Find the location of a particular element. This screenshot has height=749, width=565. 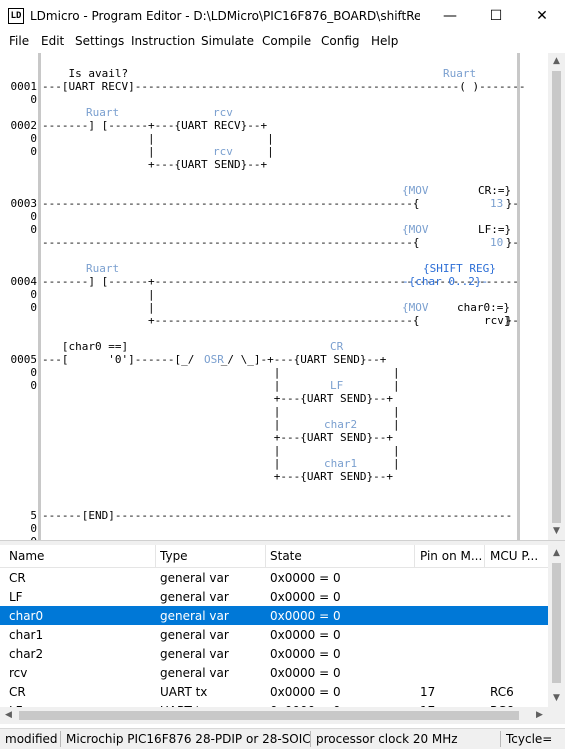

io-list-horizontal-scrollbar: ◀ ▶ is located at coordinates (274, 715).